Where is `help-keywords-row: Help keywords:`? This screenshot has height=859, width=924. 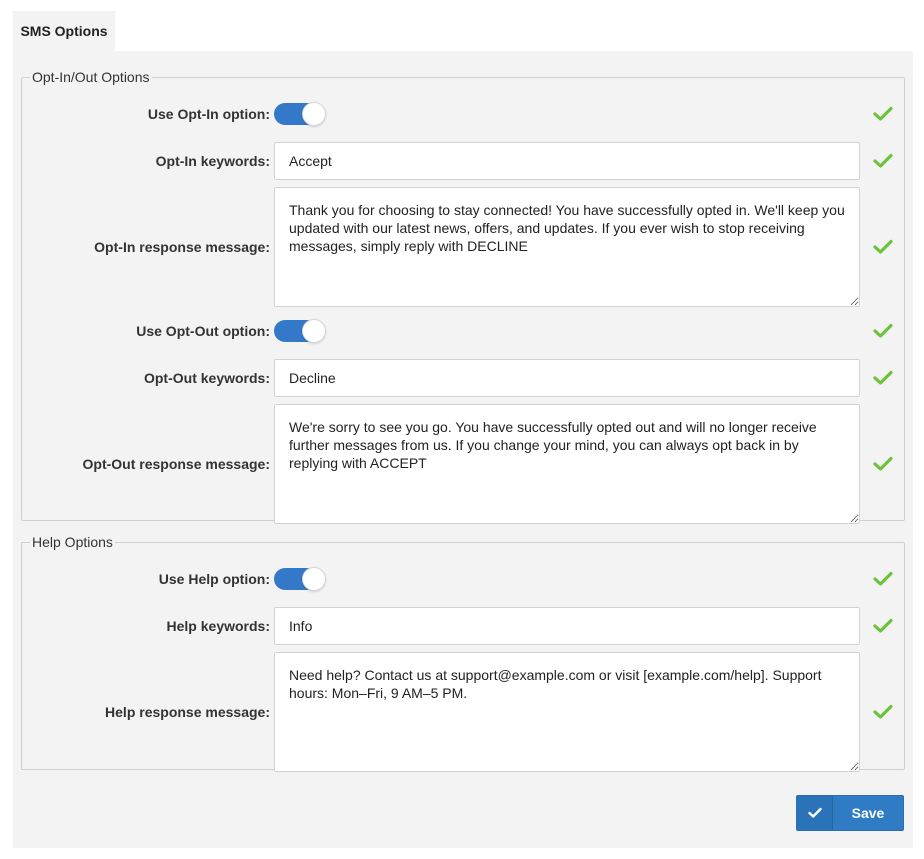
help-keywords-row: Help keywords: is located at coordinates (463, 626).